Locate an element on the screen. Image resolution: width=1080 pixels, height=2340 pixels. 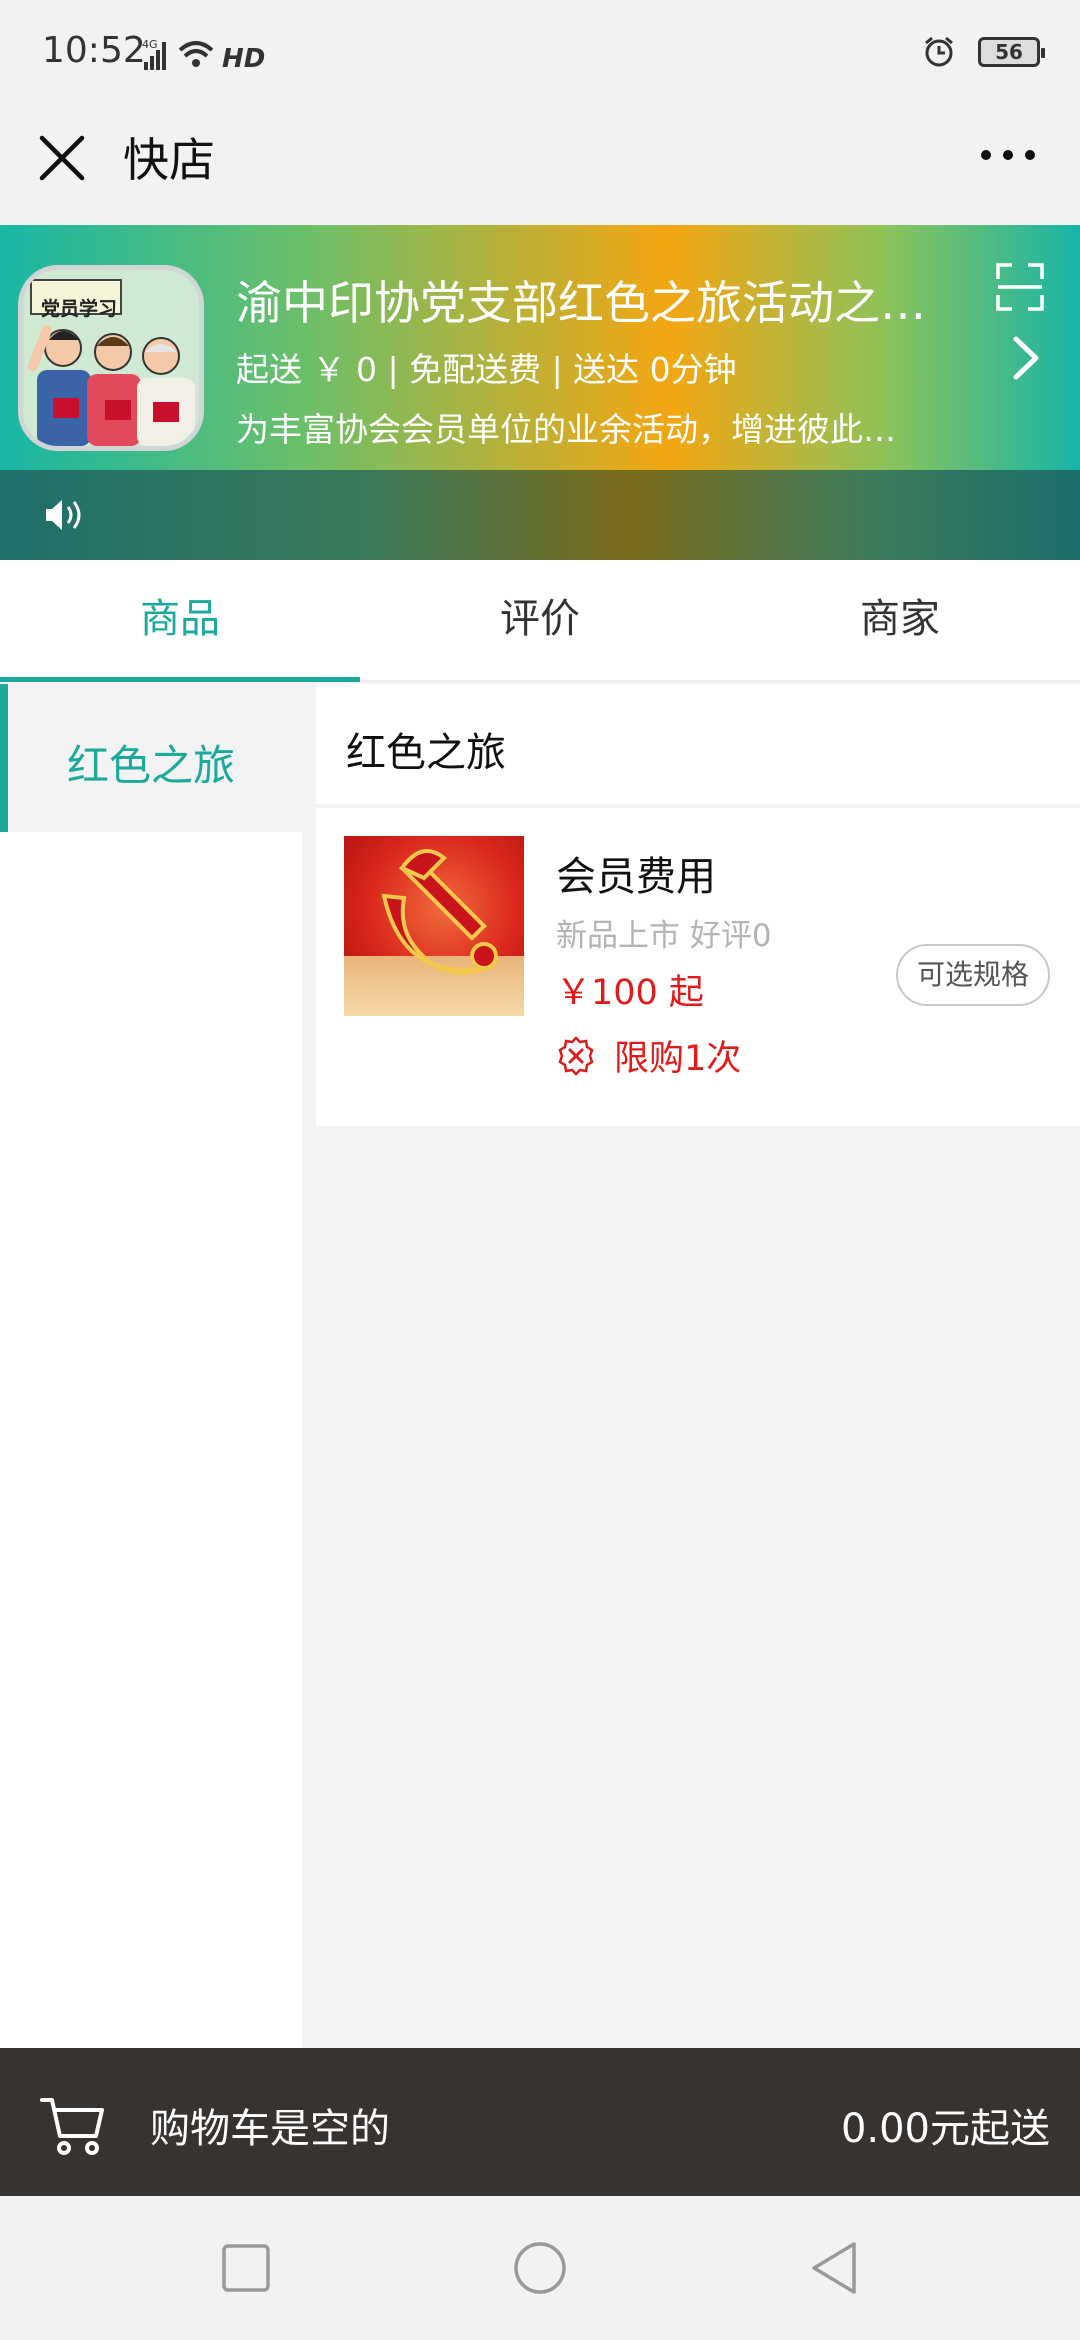
product-price: ￥100 起 is located at coordinates (630, 993).